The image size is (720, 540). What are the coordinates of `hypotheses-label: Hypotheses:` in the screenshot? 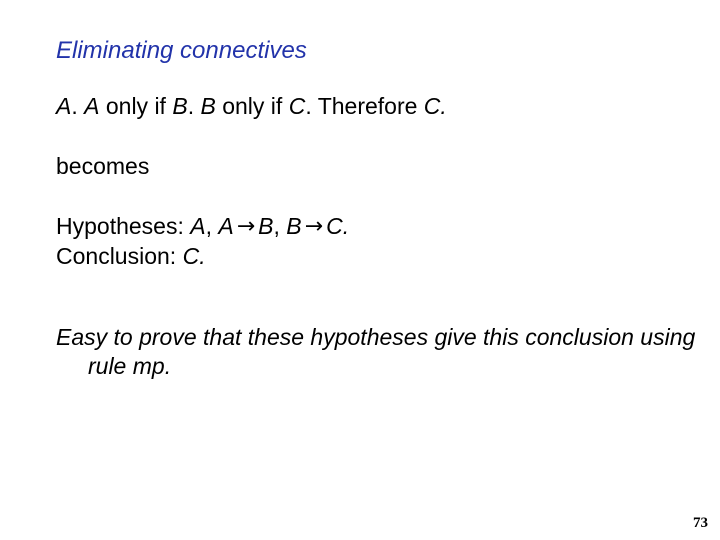 It's located at (123, 226).